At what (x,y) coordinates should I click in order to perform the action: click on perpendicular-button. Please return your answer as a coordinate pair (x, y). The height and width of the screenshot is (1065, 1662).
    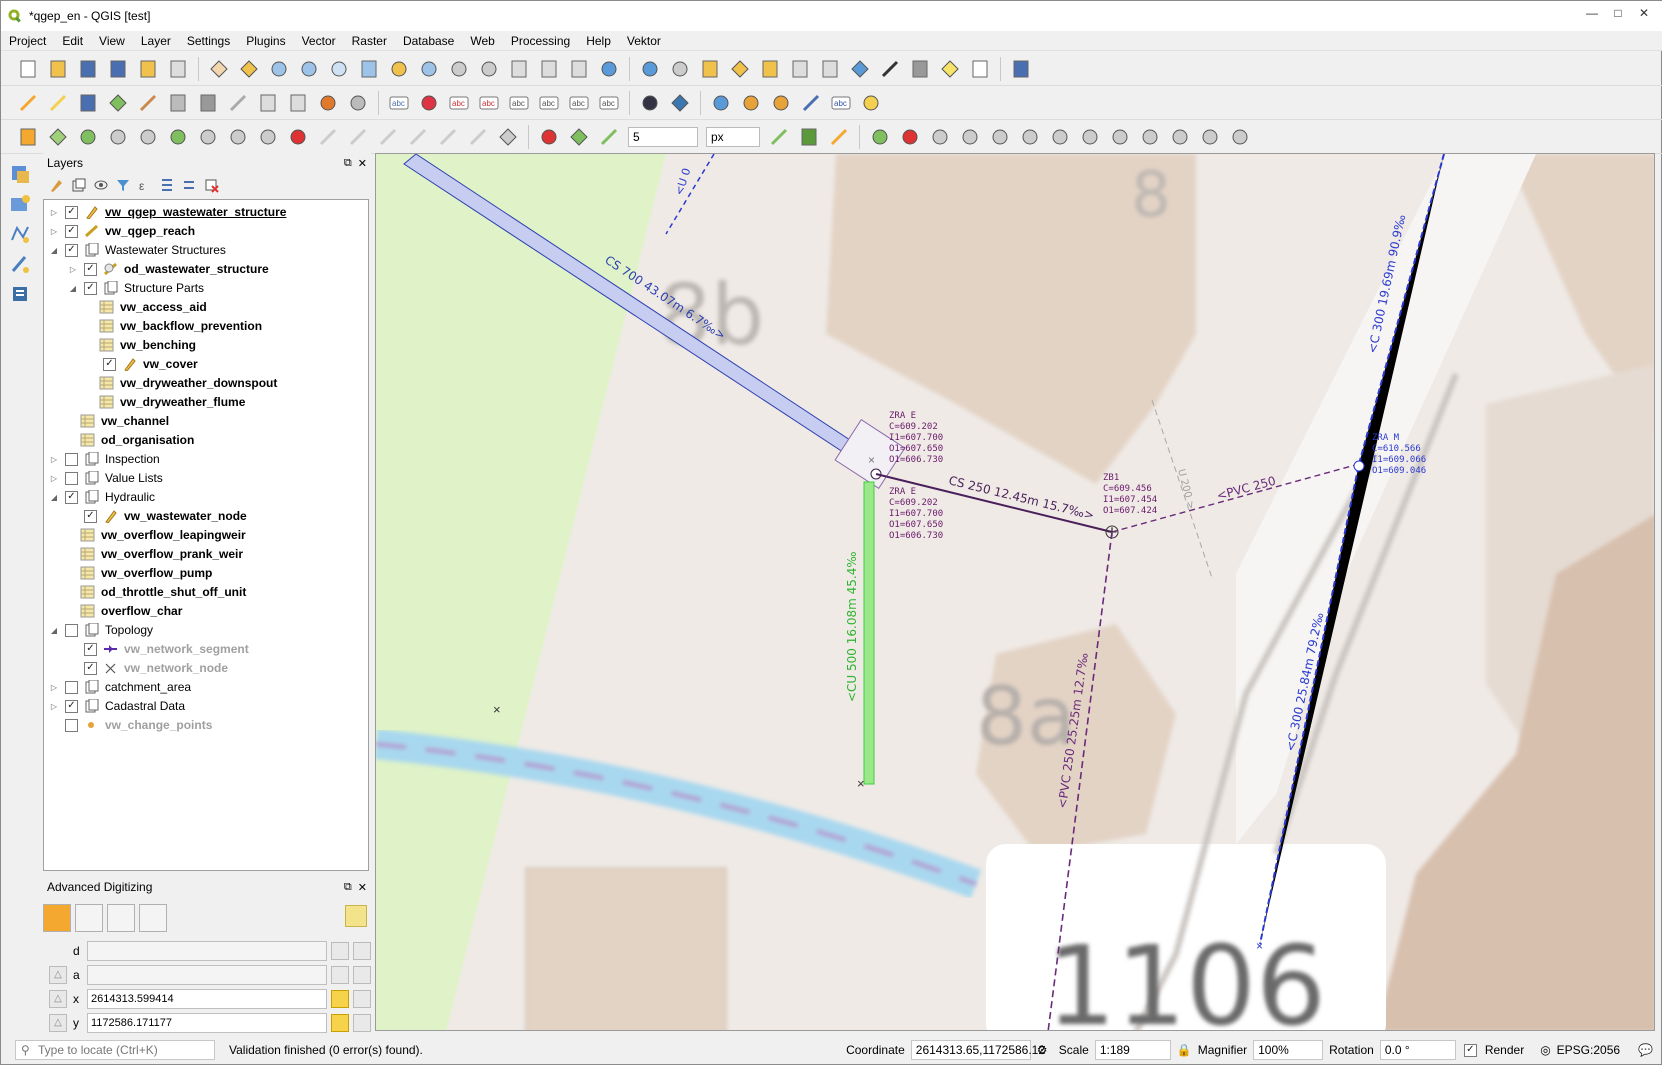
    Looking at the image, I should click on (153, 918).